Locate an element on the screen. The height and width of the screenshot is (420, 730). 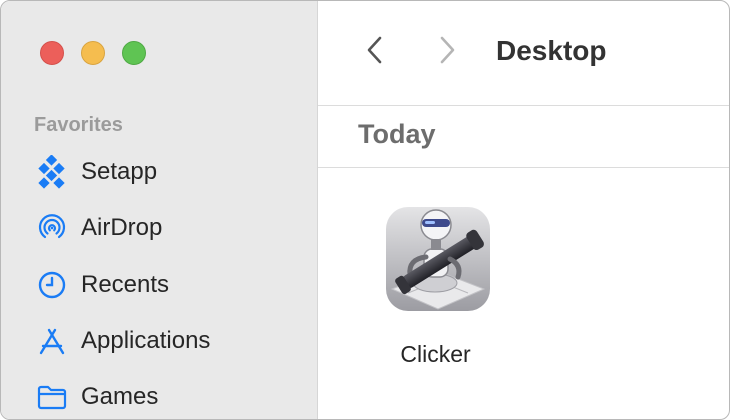
group-label: Today is located at coordinates (397, 134).